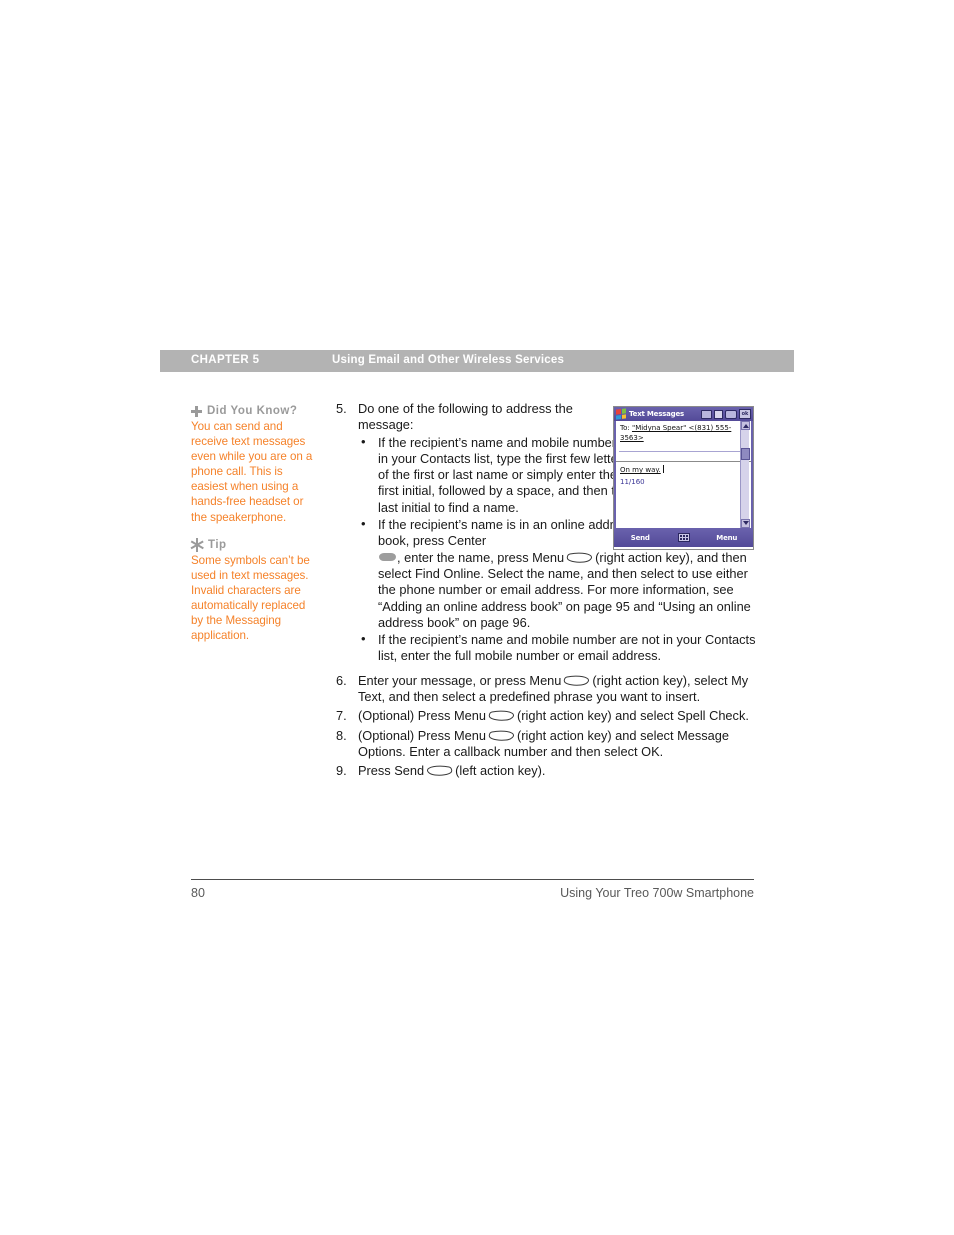 This screenshot has width=954, height=1235. What do you see at coordinates (706, 414) in the screenshot?
I see `battery-icon` at bounding box center [706, 414].